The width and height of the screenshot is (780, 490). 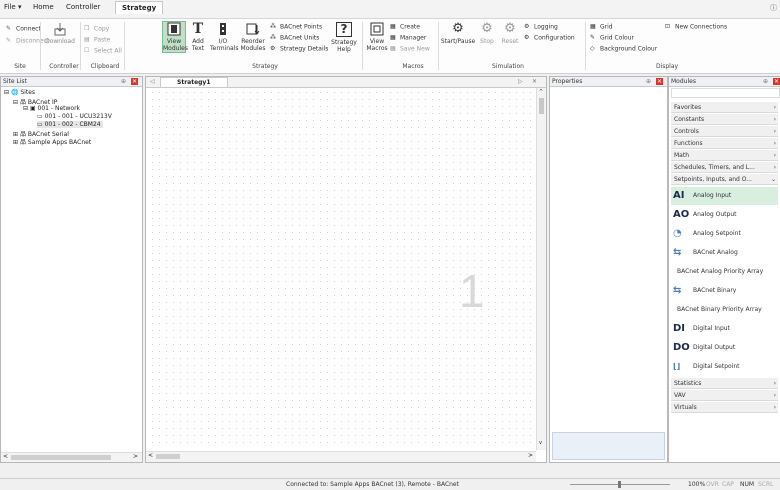 I want to click on copy-button: ❐ Copy, so click(x=96, y=29).